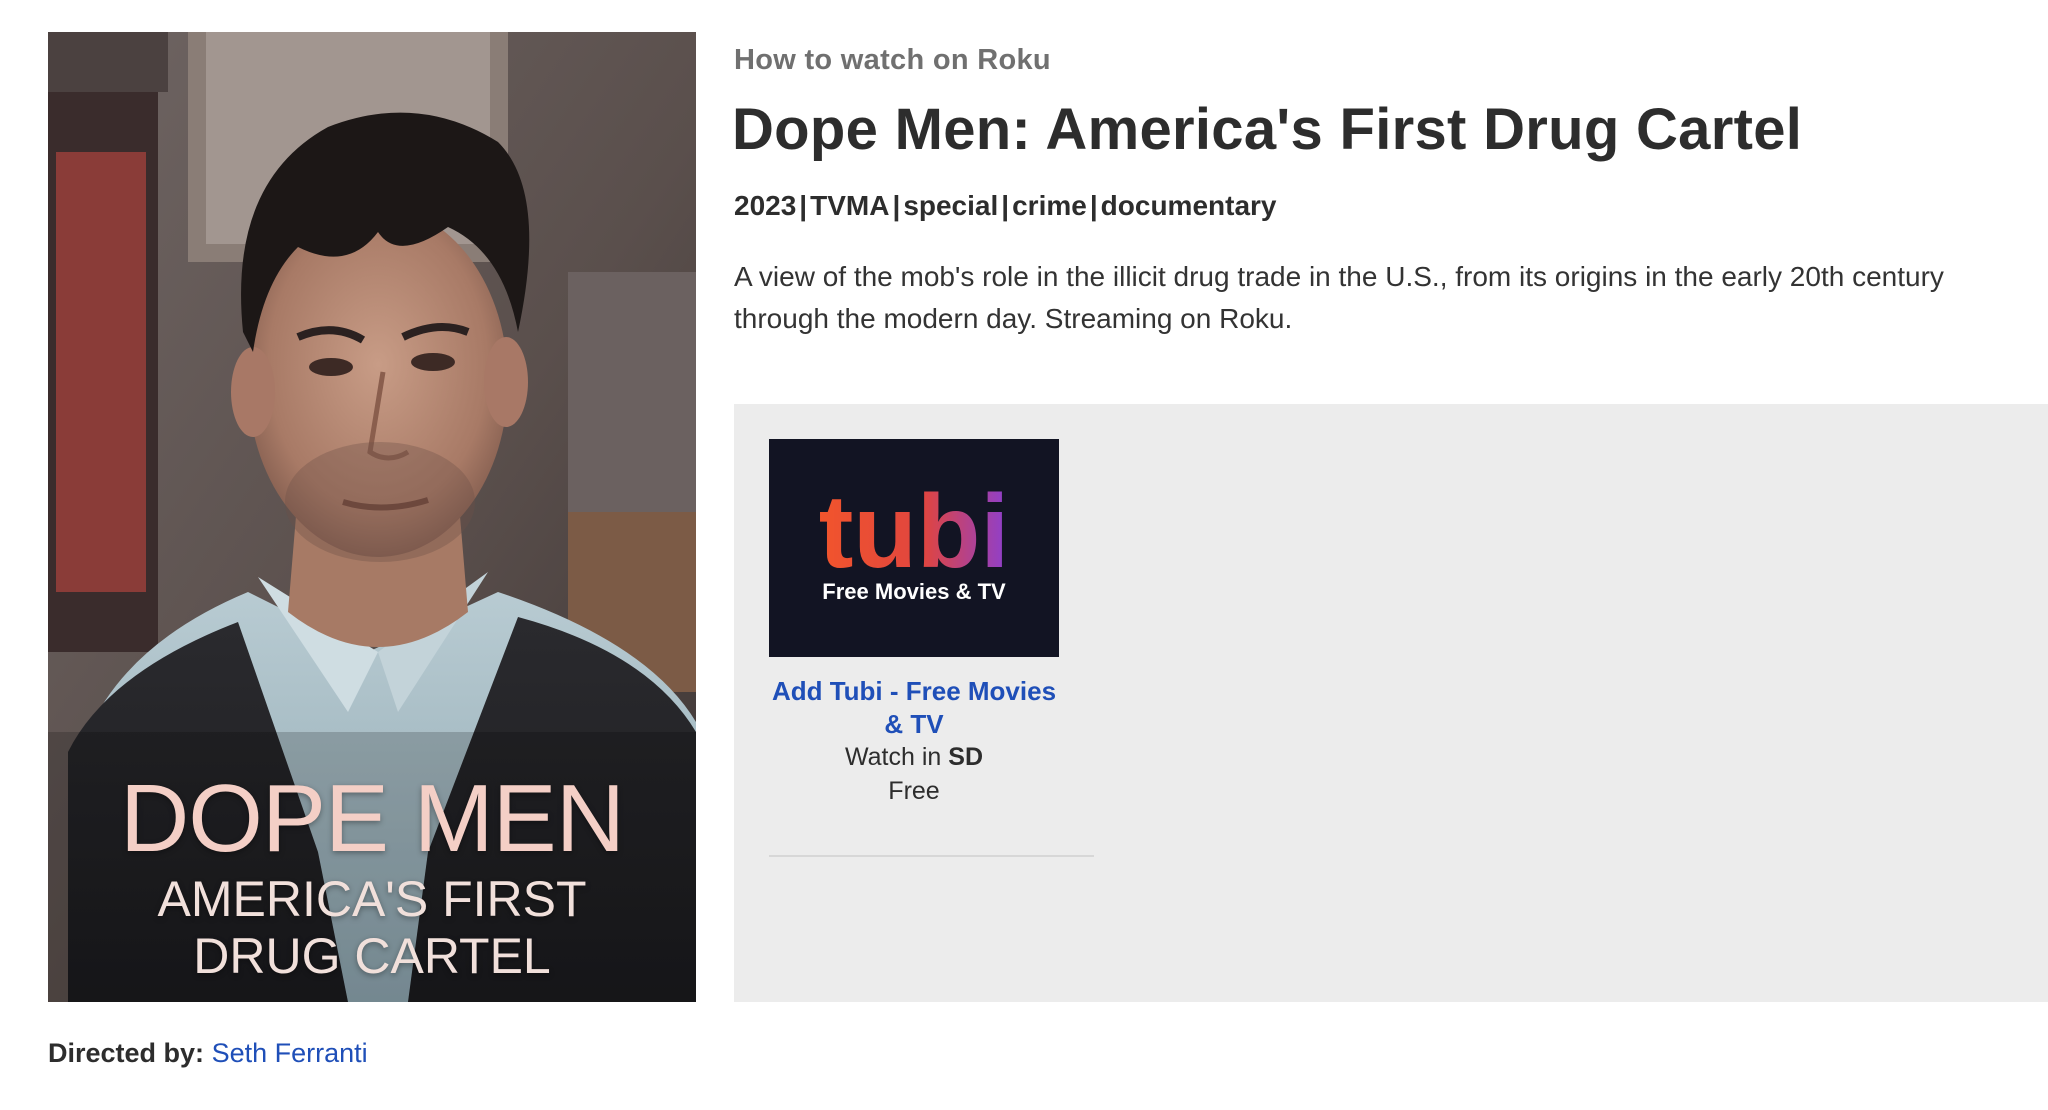 The image size is (2048, 1110). I want to click on meta-year: 2023, so click(765, 205).